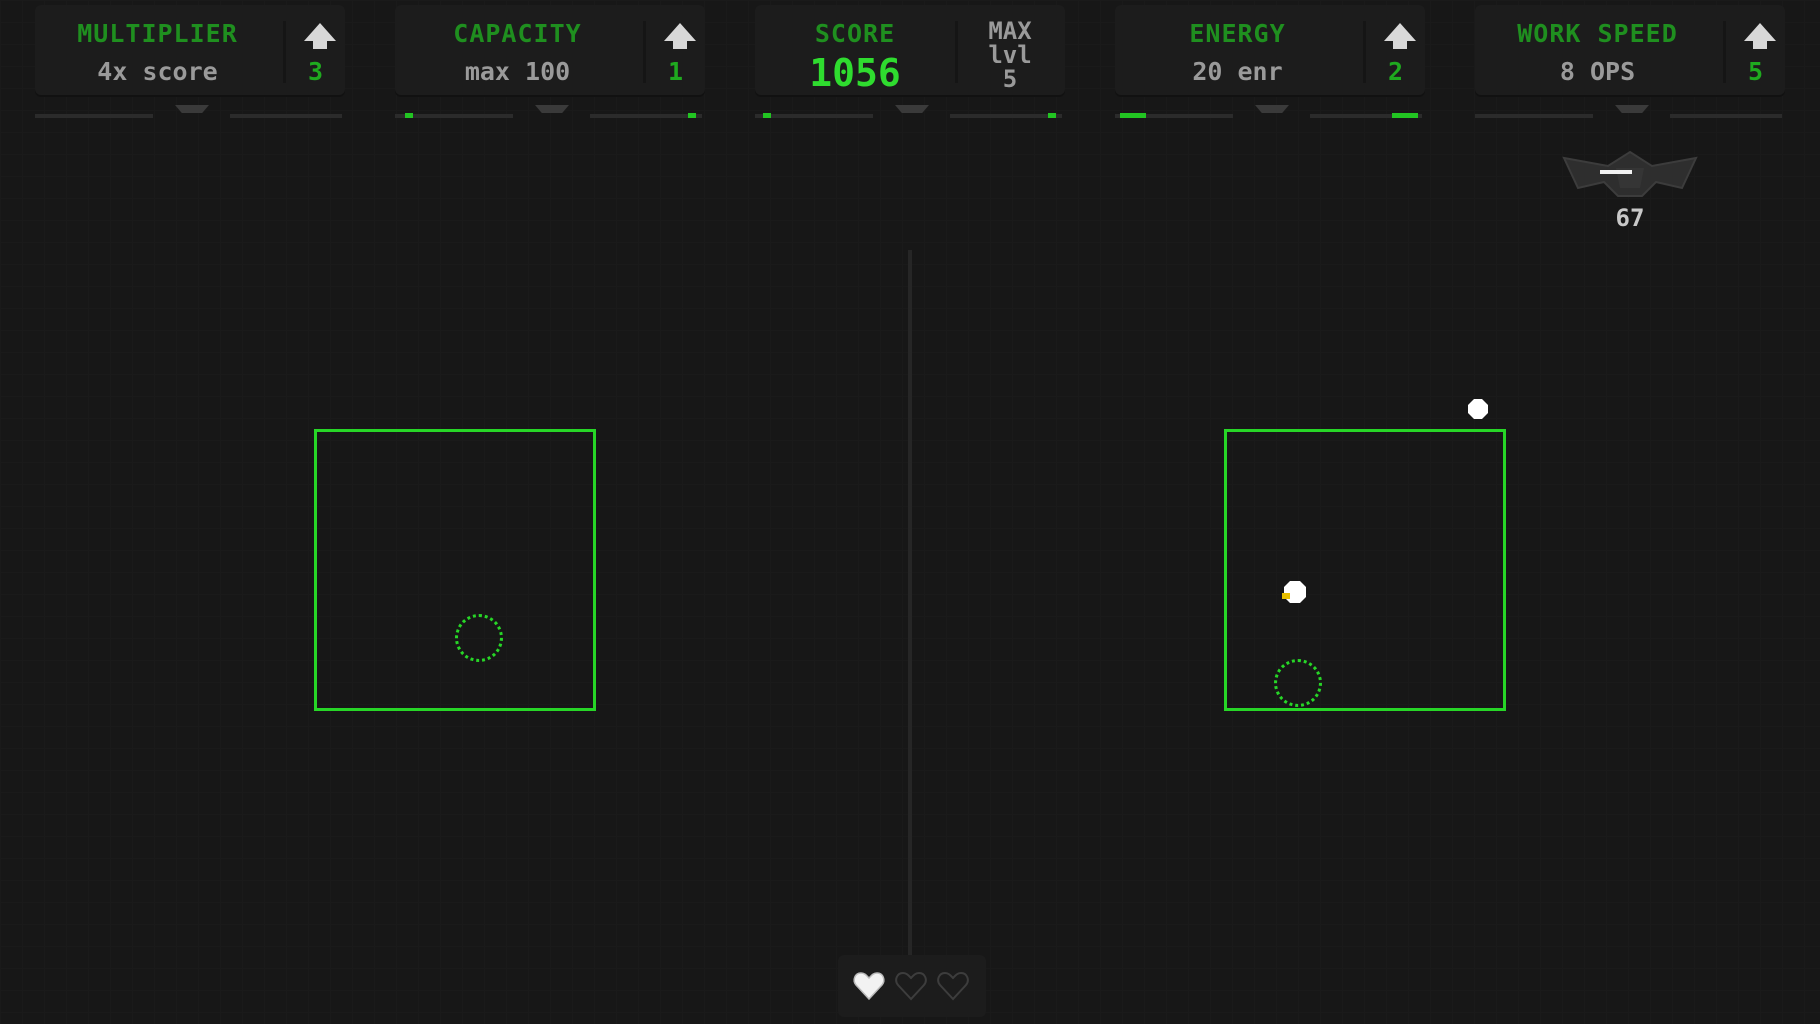 This screenshot has width=1820, height=1024. I want to click on upgrade-description: 20 enr, so click(1237, 71).